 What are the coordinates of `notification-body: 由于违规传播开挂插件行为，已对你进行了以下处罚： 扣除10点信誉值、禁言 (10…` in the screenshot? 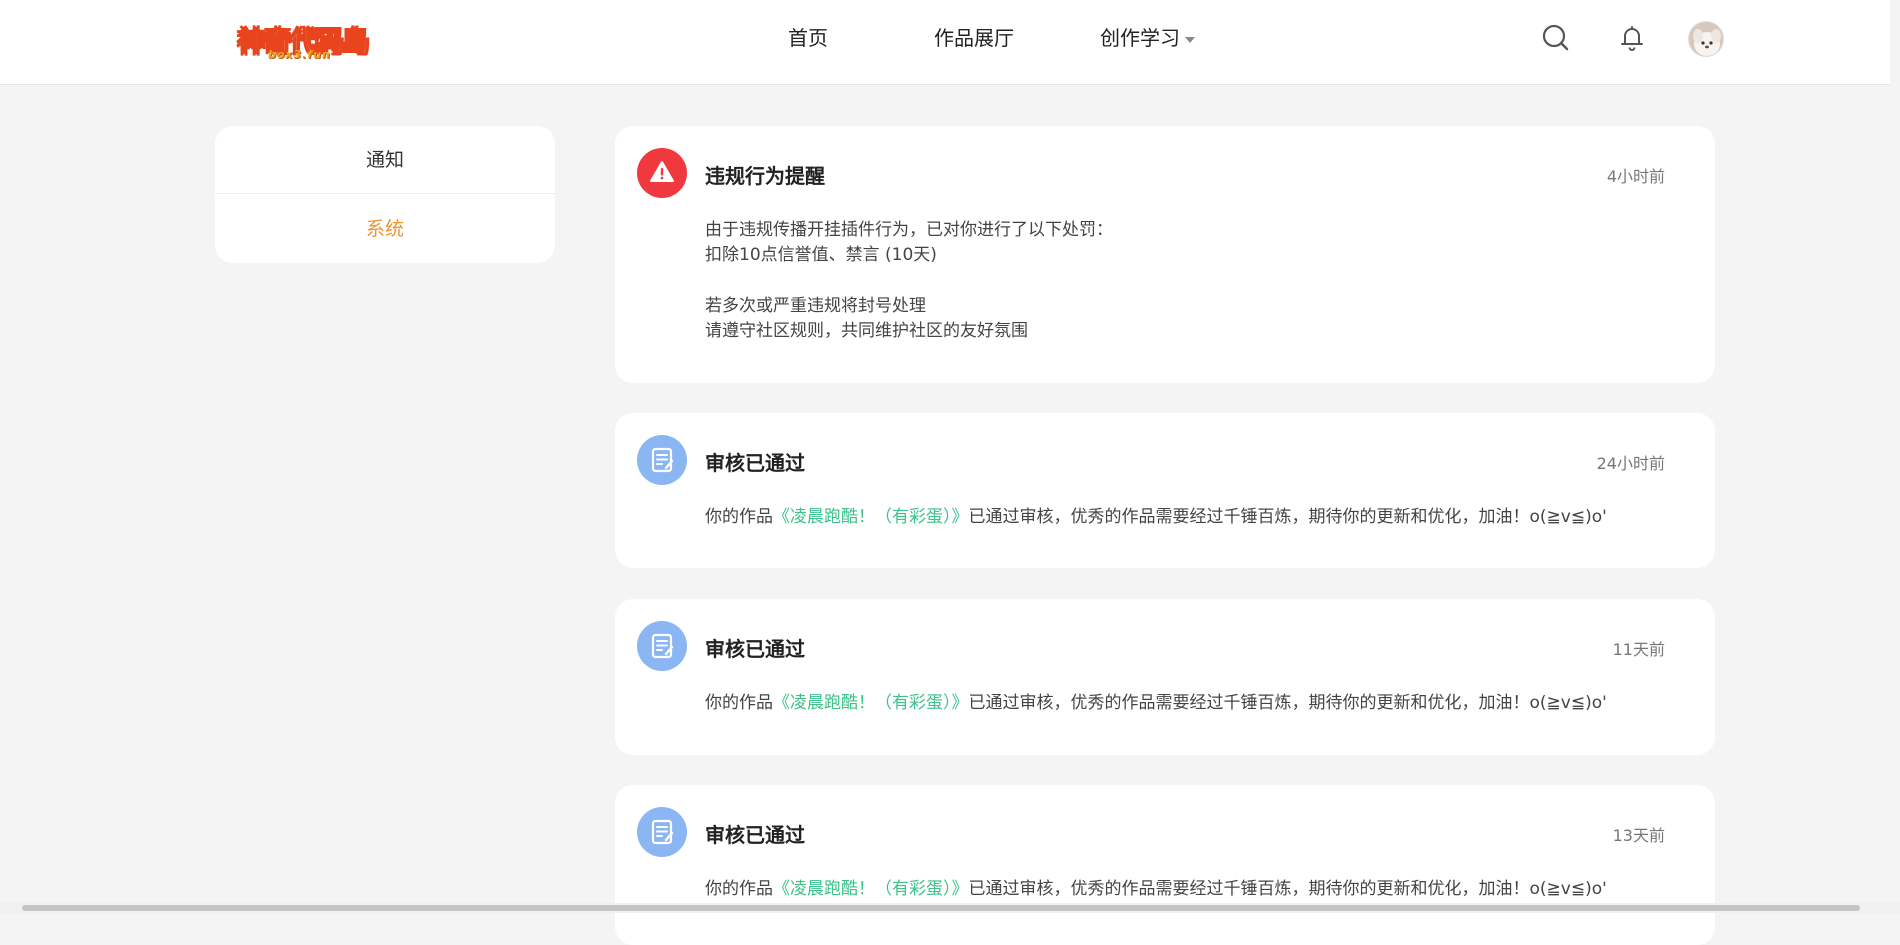 It's located at (909, 281).